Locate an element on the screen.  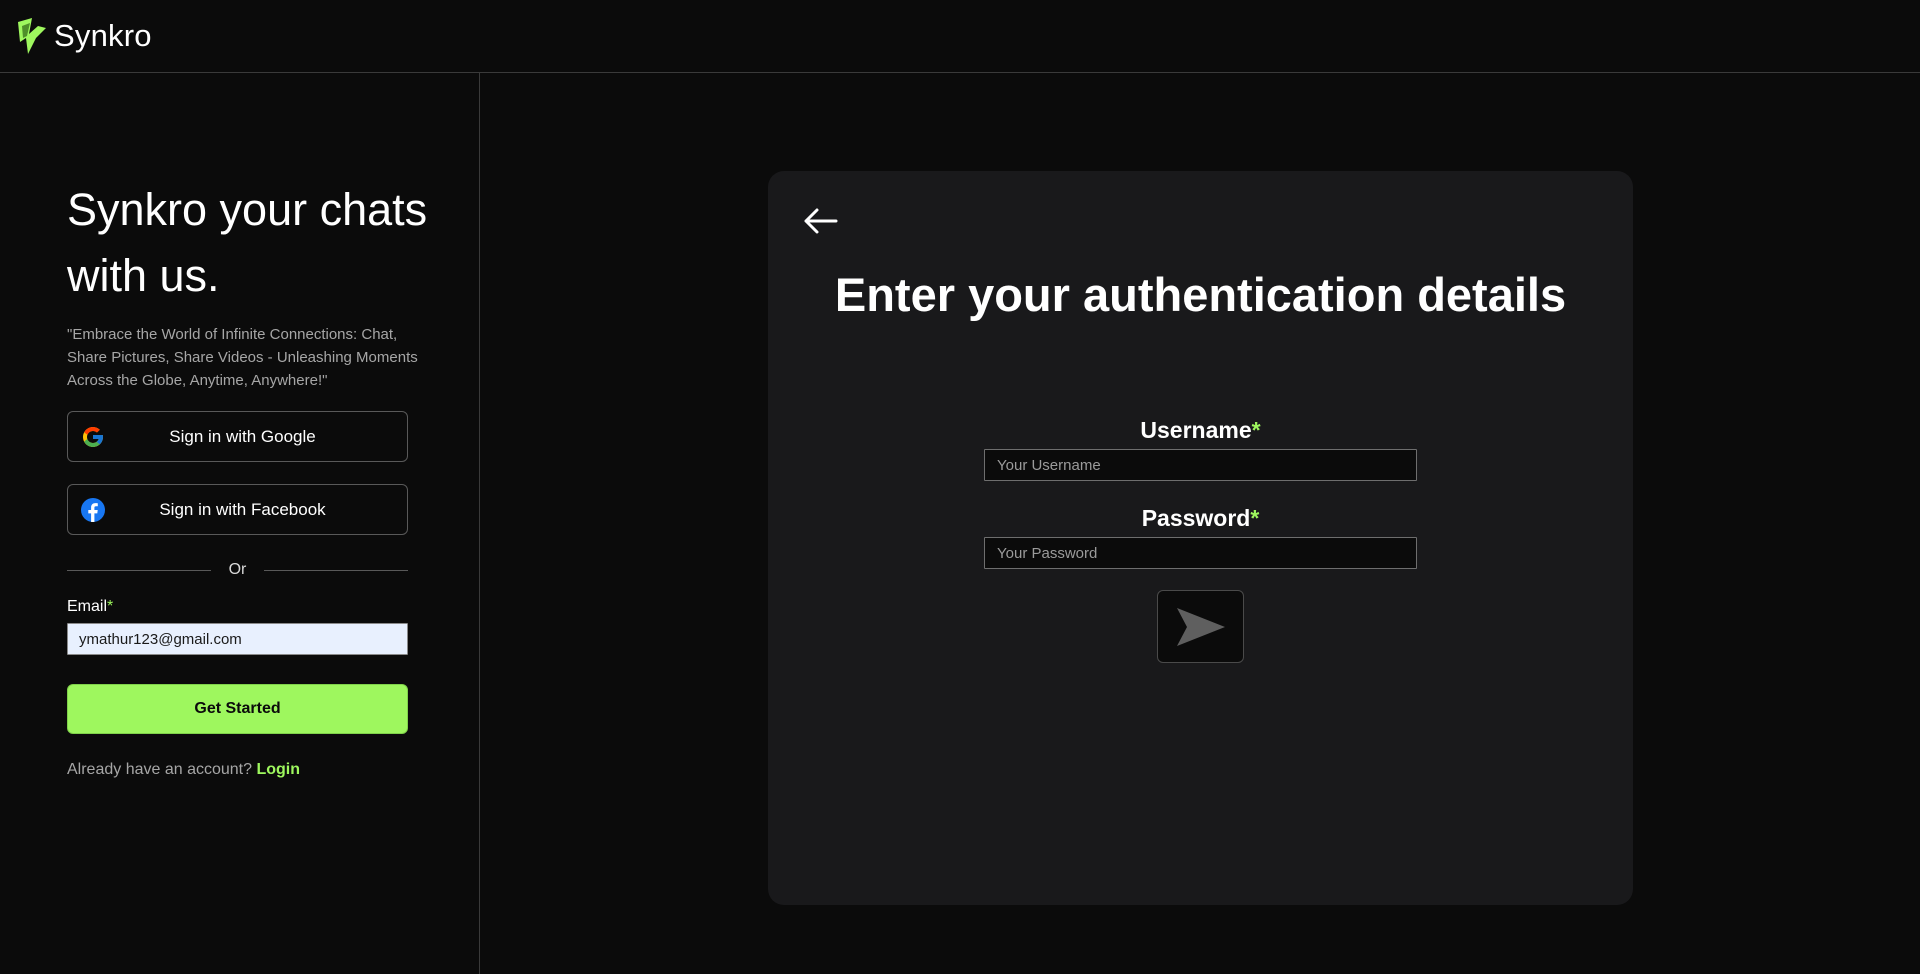
username-label: Username* is located at coordinates (1200, 430).